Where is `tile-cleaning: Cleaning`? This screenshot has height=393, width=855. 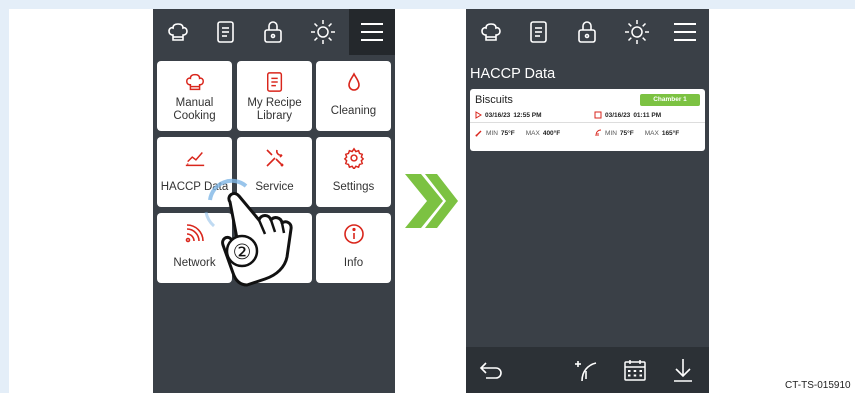
tile-cleaning: Cleaning is located at coordinates (353, 96).